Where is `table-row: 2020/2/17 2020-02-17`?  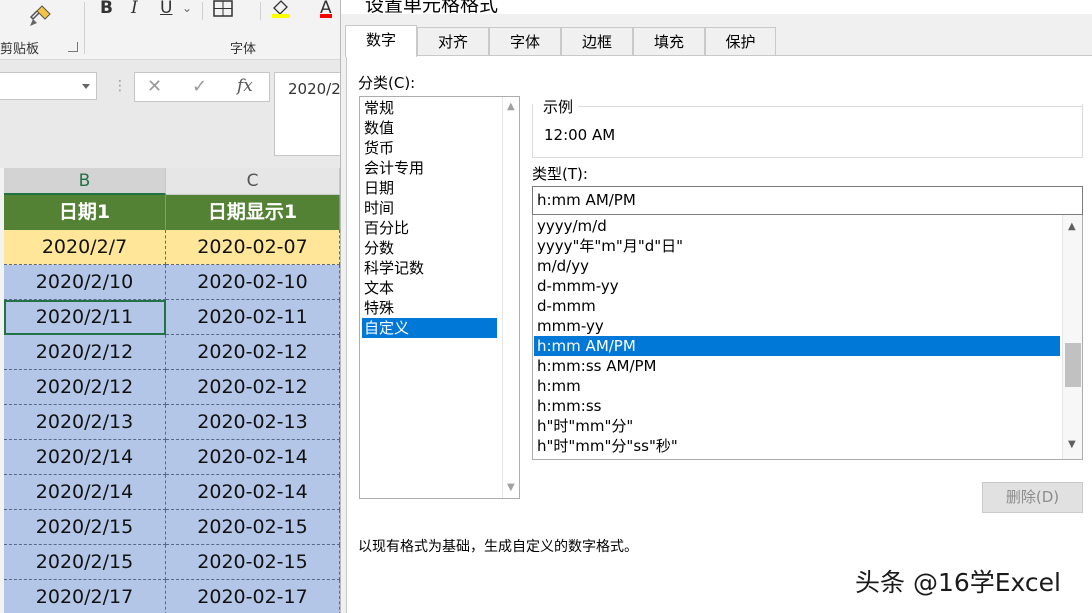
table-row: 2020/2/17 2020-02-17 is located at coordinates (170, 596).